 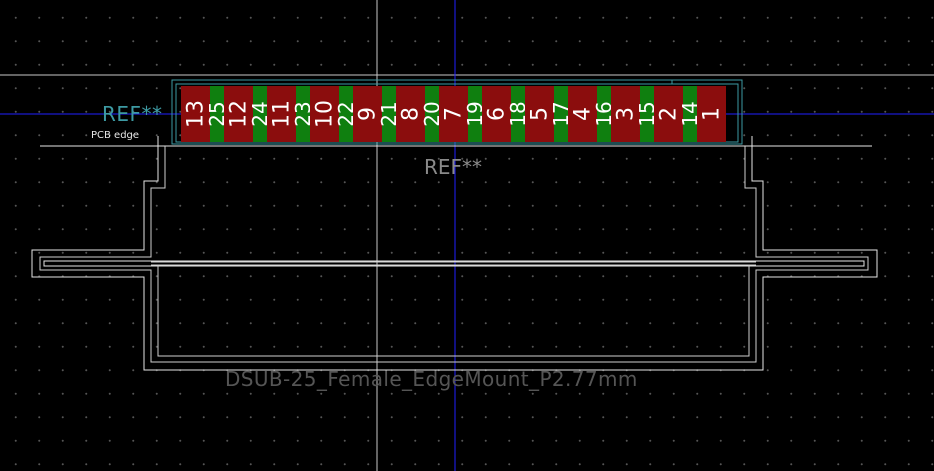 I want to click on reference-designator-silk: REF**, so click(x=132, y=114).